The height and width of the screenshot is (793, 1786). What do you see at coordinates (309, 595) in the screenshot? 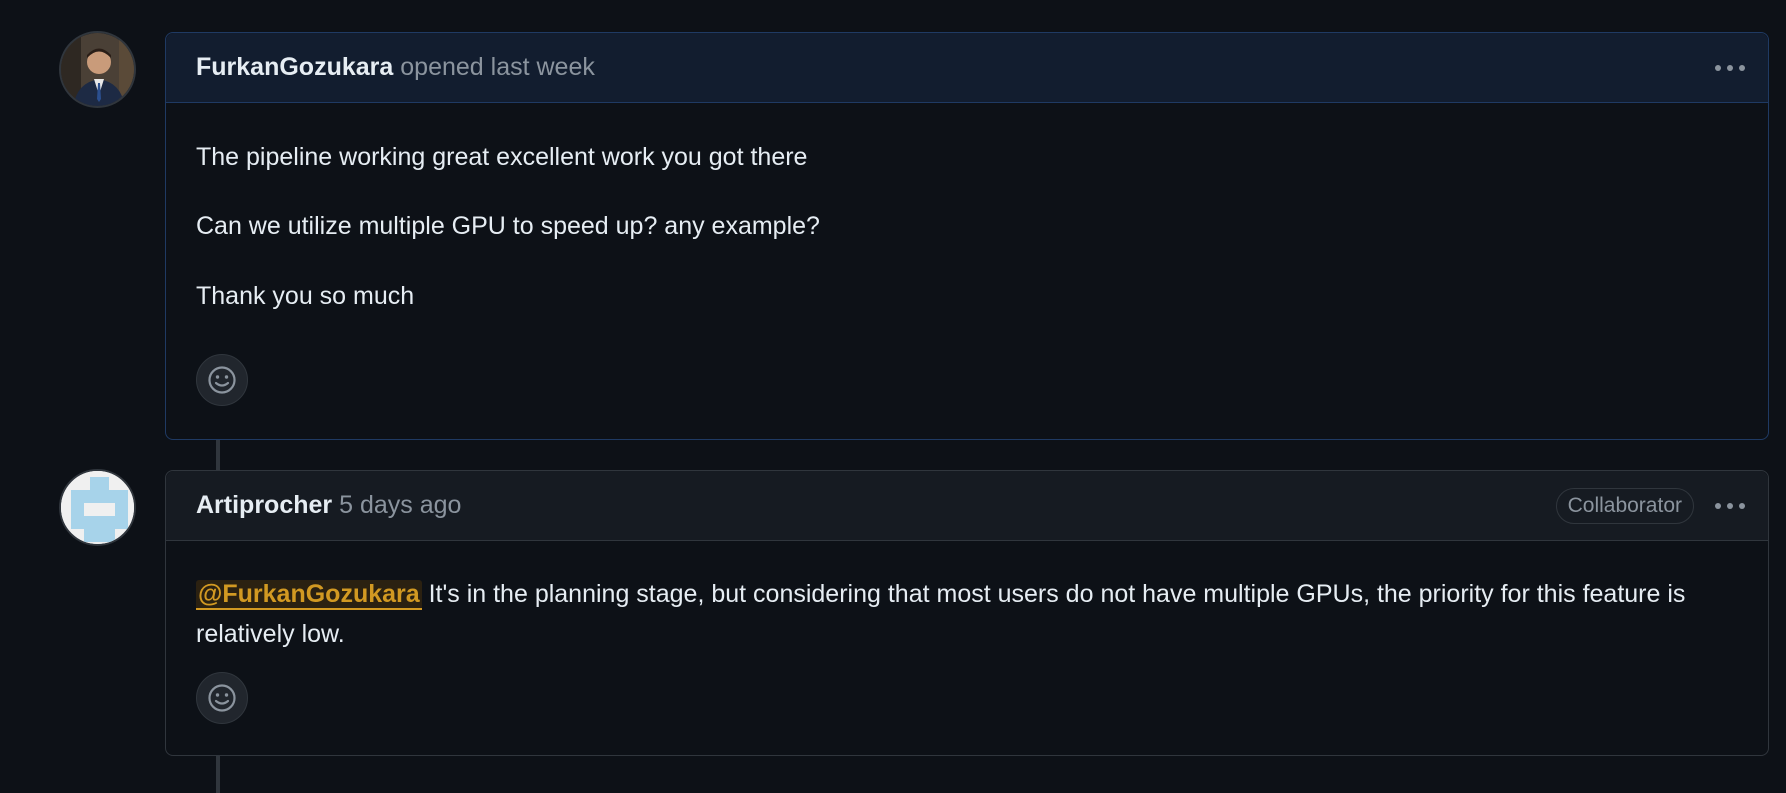
I see `user-mention-link: @FurkanGozukara` at bounding box center [309, 595].